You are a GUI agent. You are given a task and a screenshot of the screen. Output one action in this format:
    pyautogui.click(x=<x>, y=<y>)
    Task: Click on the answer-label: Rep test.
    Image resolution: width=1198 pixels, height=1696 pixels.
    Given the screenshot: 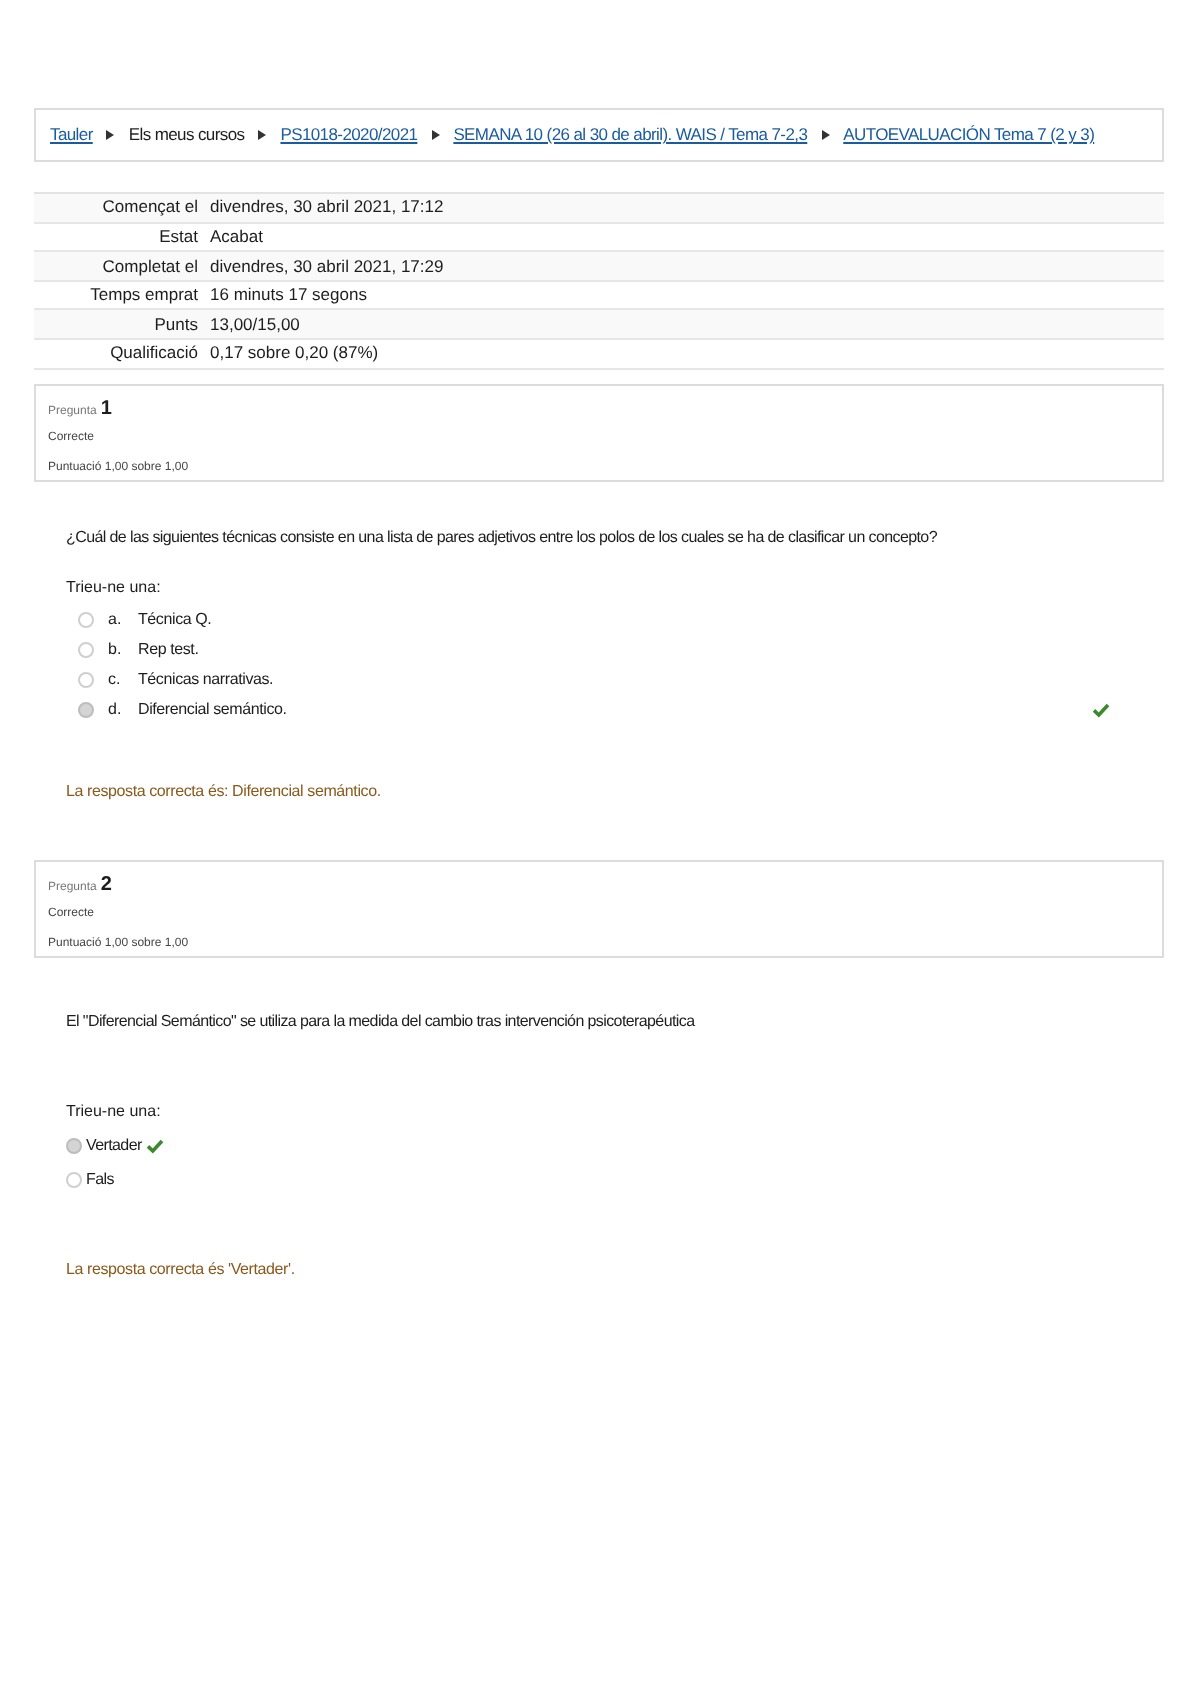 What is the action you would take?
    pyautogui.click(x=169, y=650)
    